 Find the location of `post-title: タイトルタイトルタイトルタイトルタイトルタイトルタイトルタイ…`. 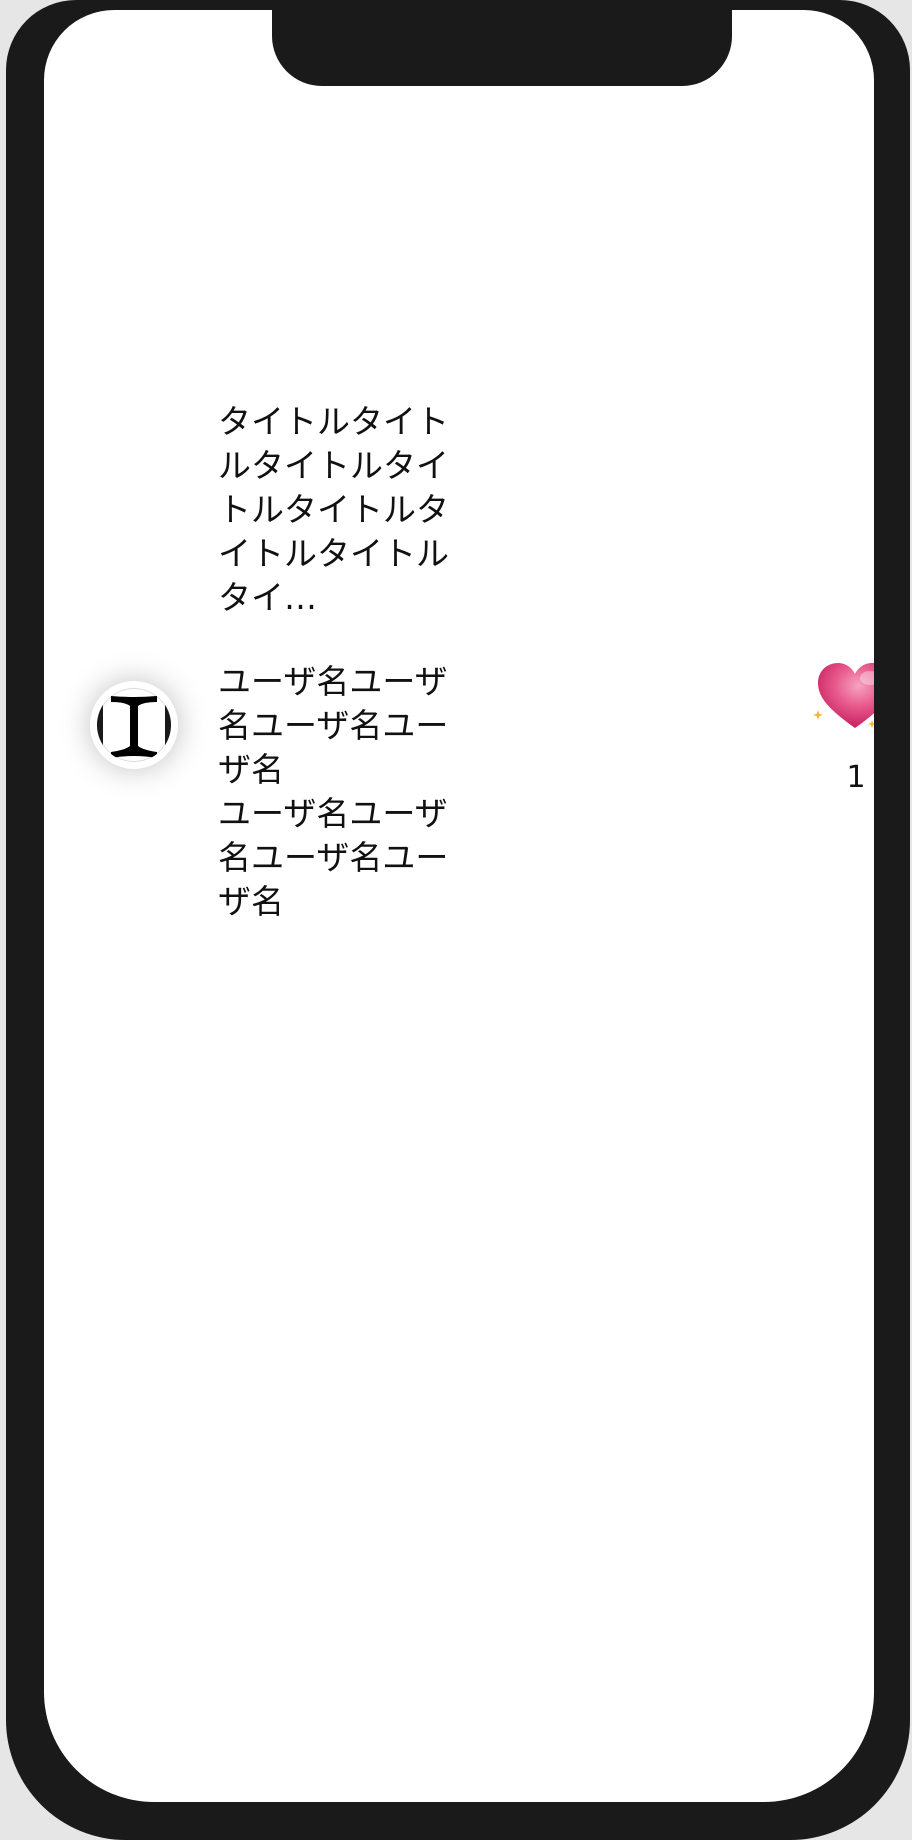

post-title: タイトルタイトルタイトルタイトルタイトルタイトルタイトルタイ… is located at coordinates (338, 510).